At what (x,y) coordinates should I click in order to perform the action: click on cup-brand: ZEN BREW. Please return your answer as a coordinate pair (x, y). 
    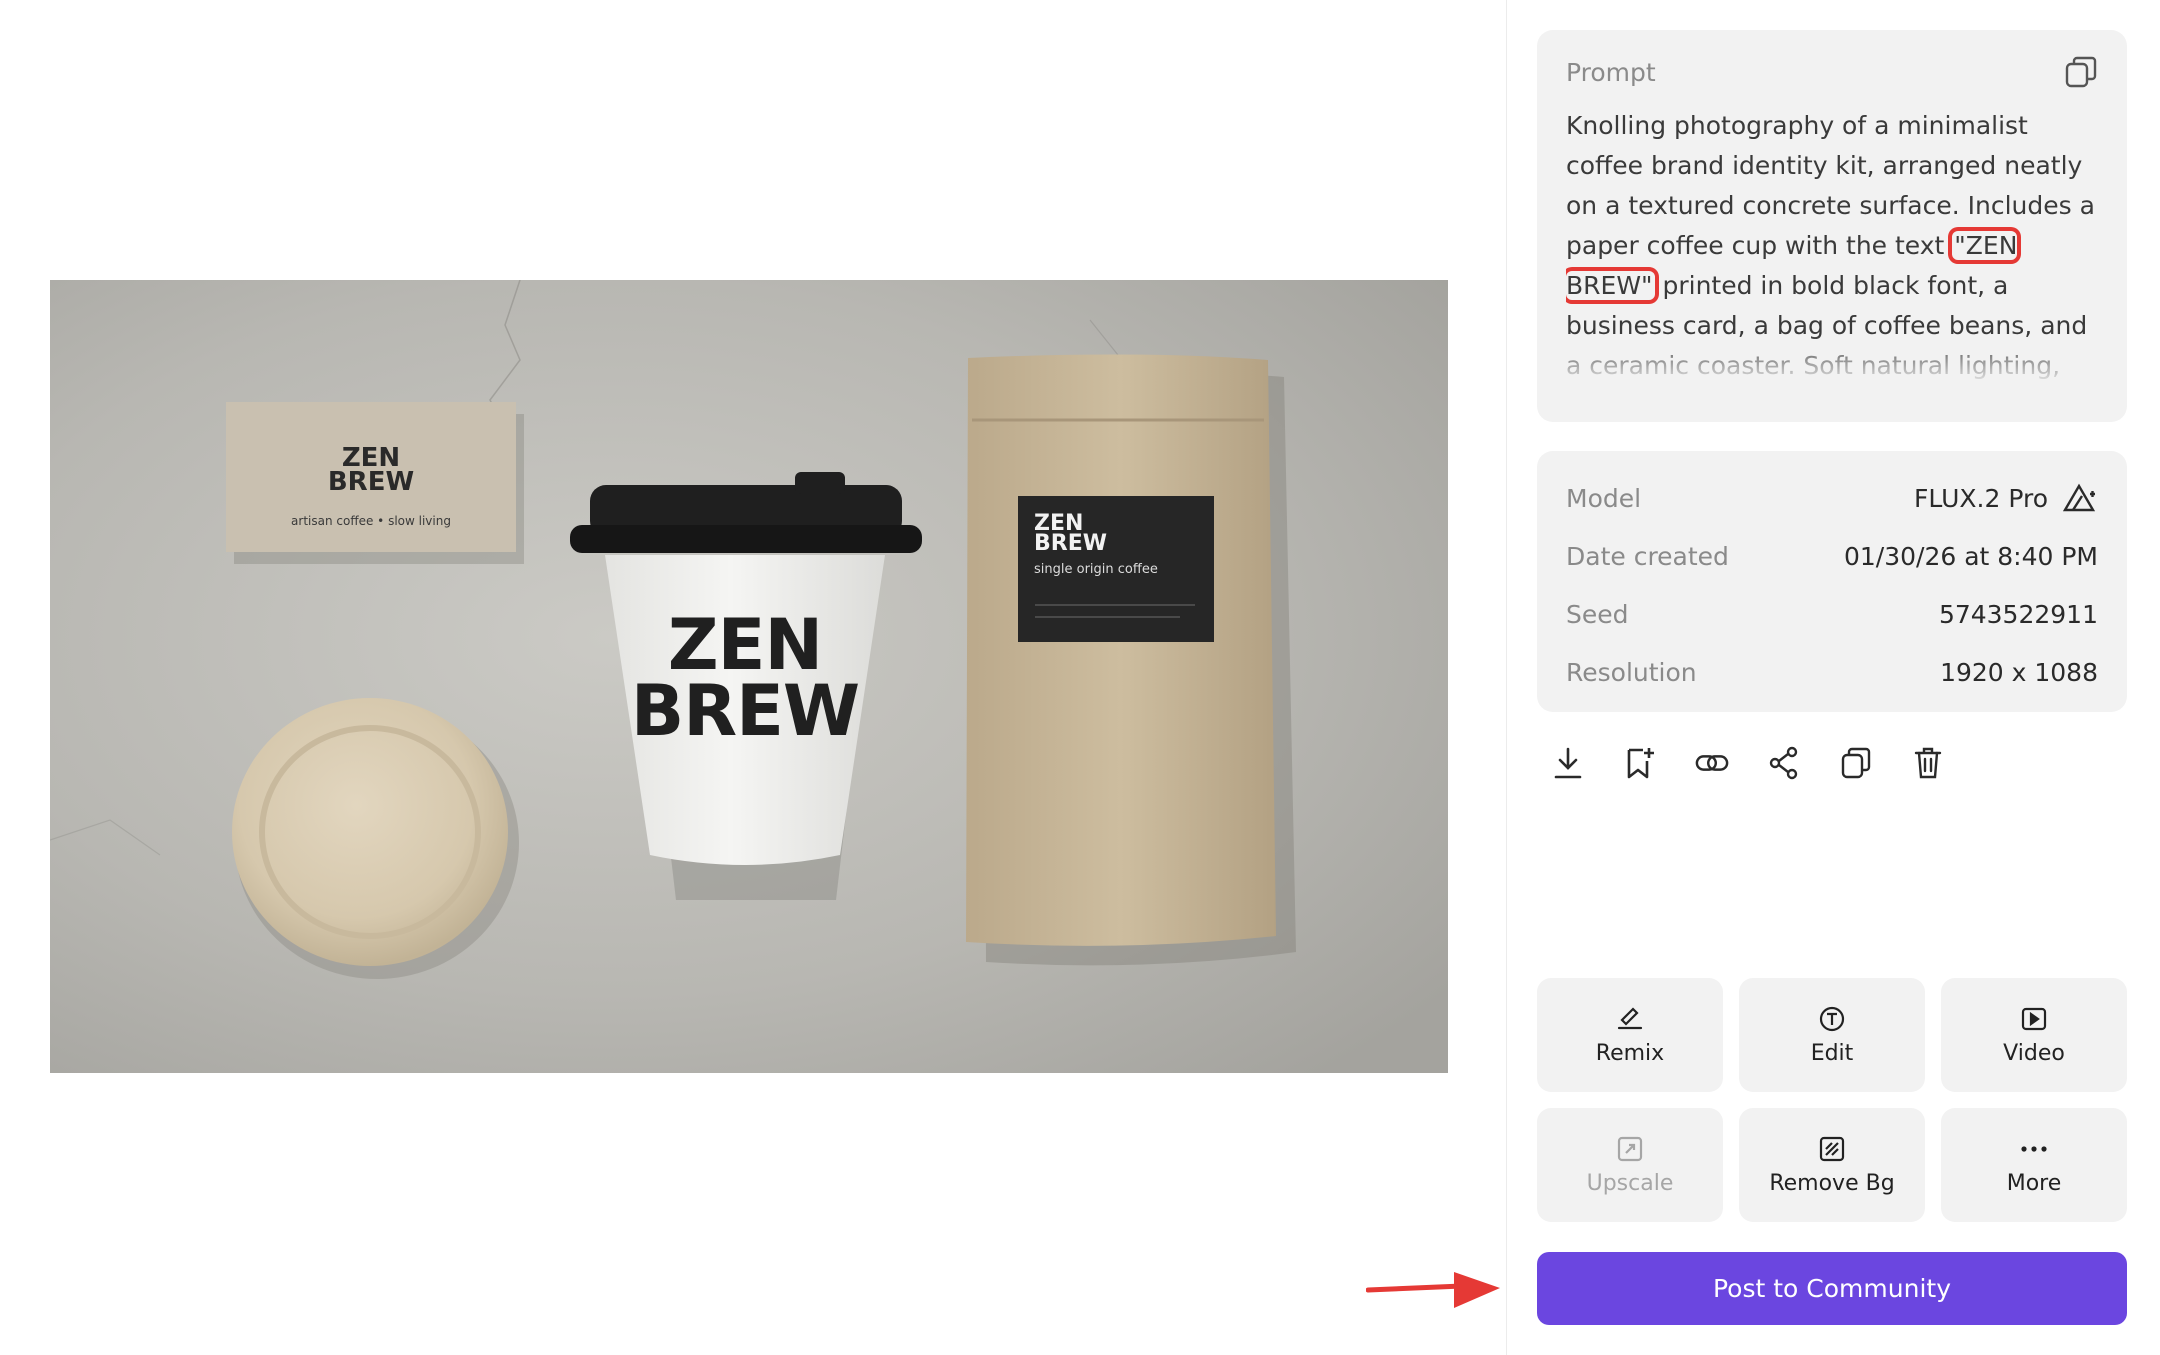
    Looking at the image, I should click on (745, 678).